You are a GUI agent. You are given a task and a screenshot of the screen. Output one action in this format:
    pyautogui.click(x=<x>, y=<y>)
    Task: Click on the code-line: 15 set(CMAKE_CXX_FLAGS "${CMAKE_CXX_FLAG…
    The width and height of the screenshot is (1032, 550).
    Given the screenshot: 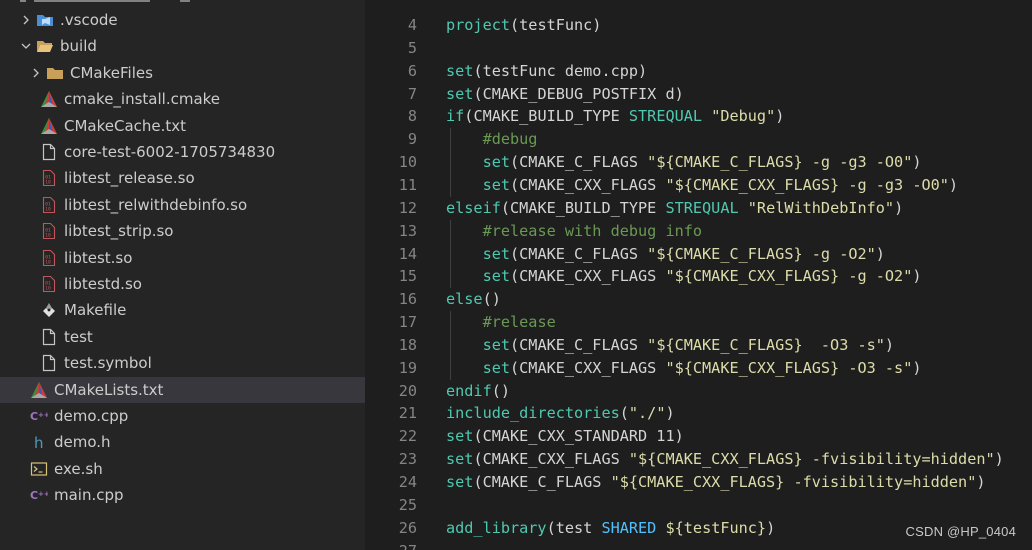 What is the action you would take?
    pyautogui.click(x=698, y=276)
    